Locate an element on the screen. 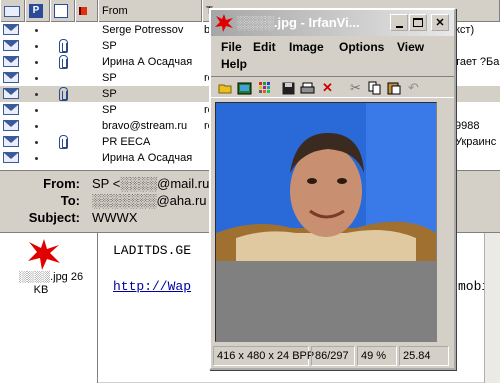 The image size is (500, 383). status-zoom: 49 % is located at coordinates (377, 356).